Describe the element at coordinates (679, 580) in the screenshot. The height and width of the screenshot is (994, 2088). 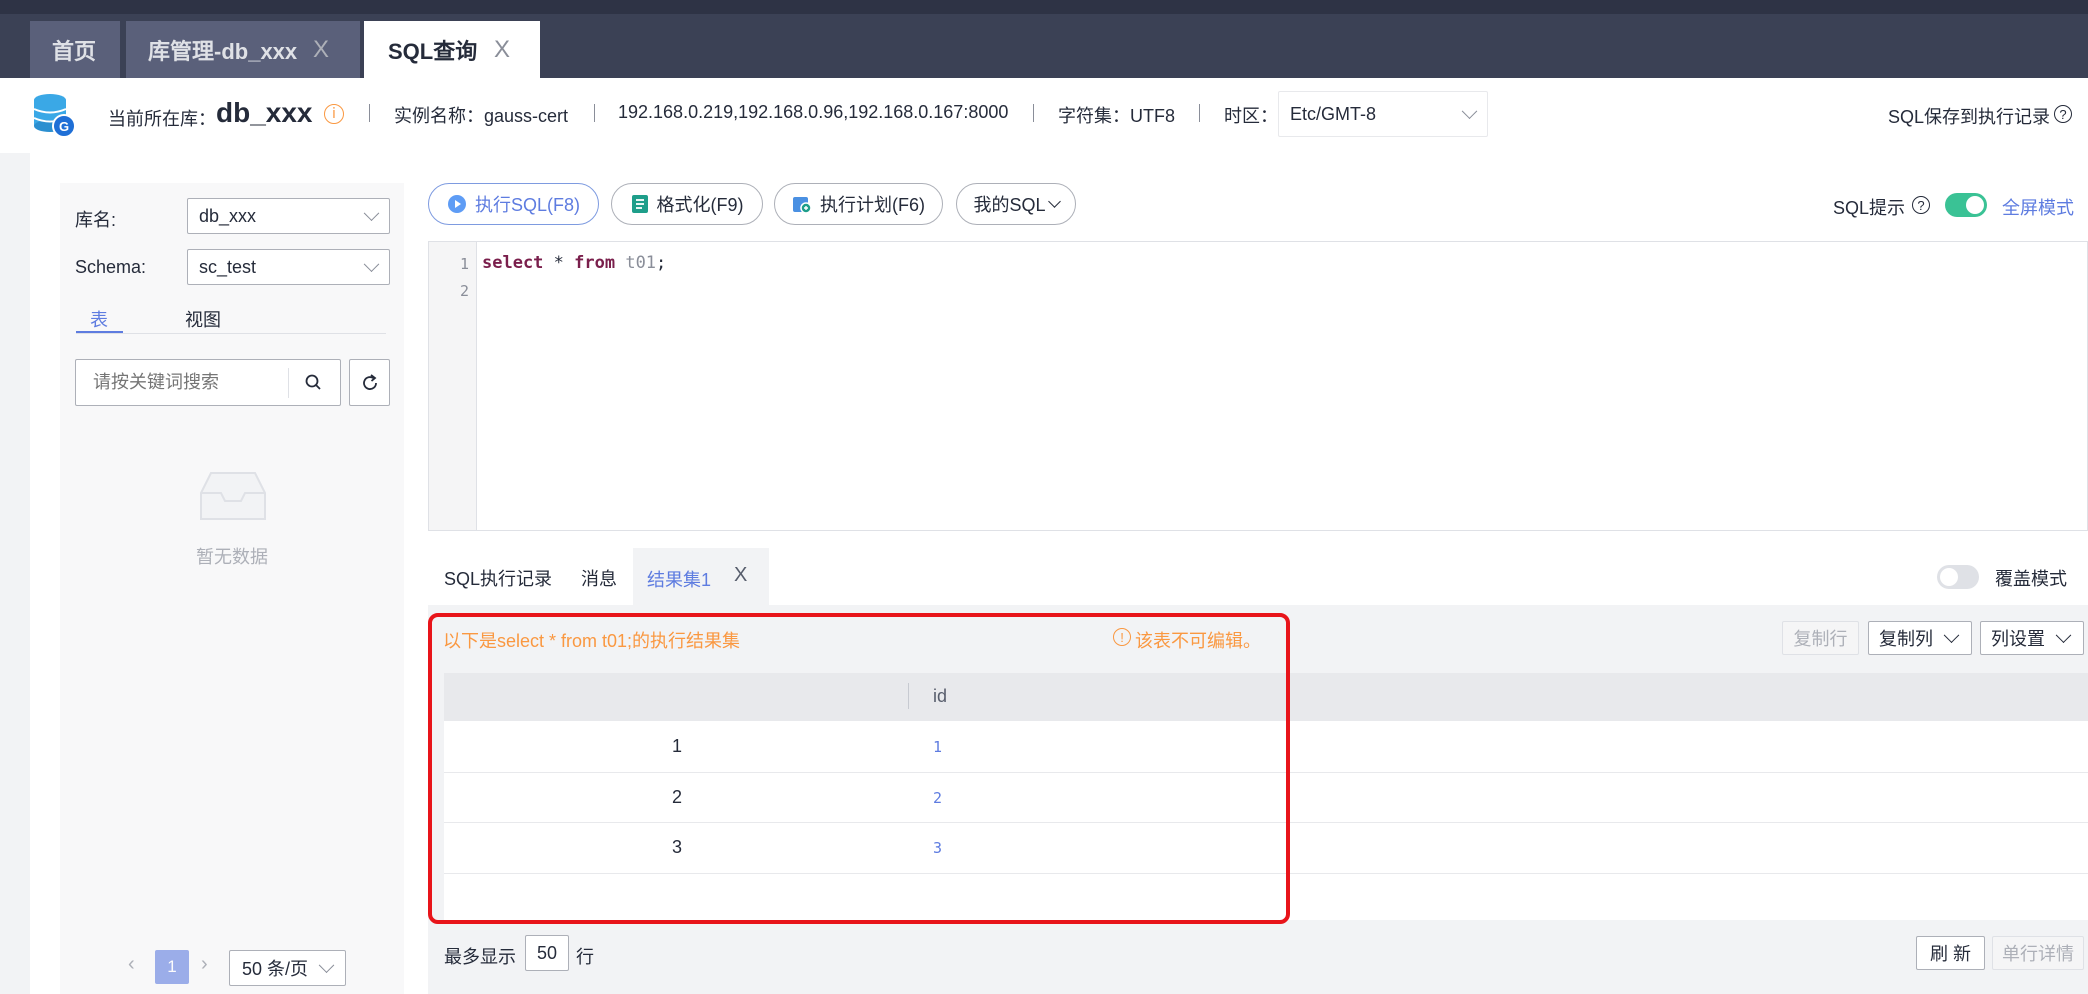
I see `tab-resultset-label: 结果集1` at that location.